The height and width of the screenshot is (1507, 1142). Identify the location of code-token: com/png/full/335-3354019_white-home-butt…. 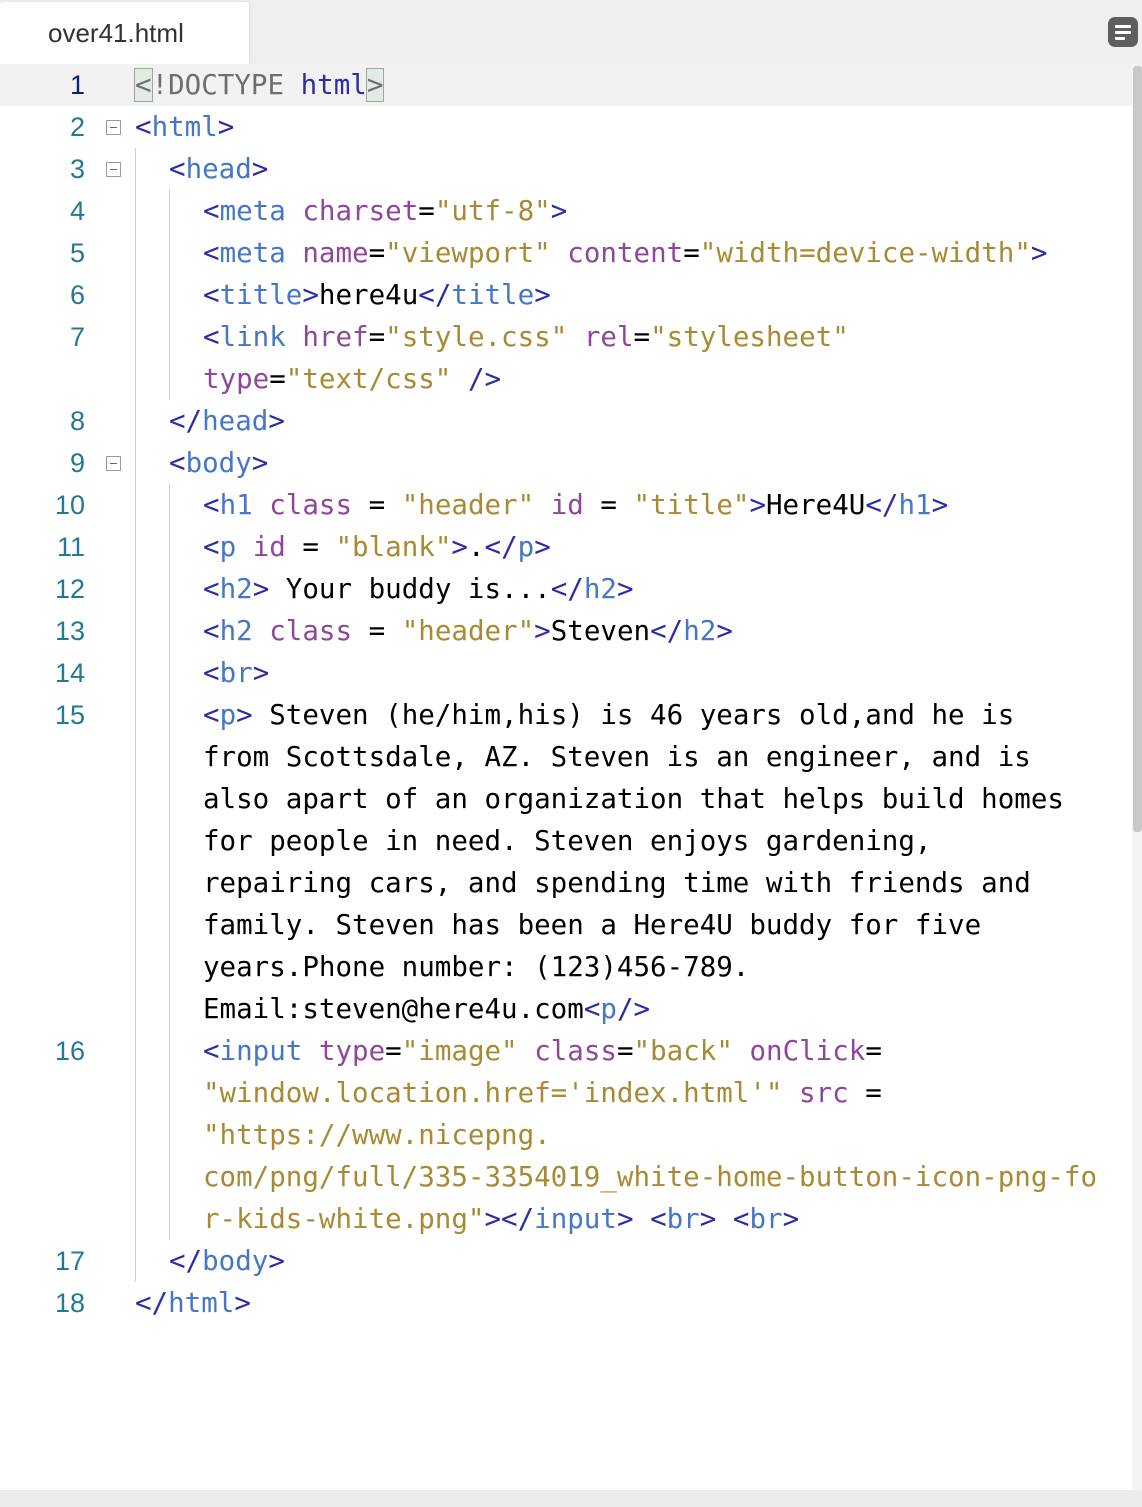
(650, 1177).